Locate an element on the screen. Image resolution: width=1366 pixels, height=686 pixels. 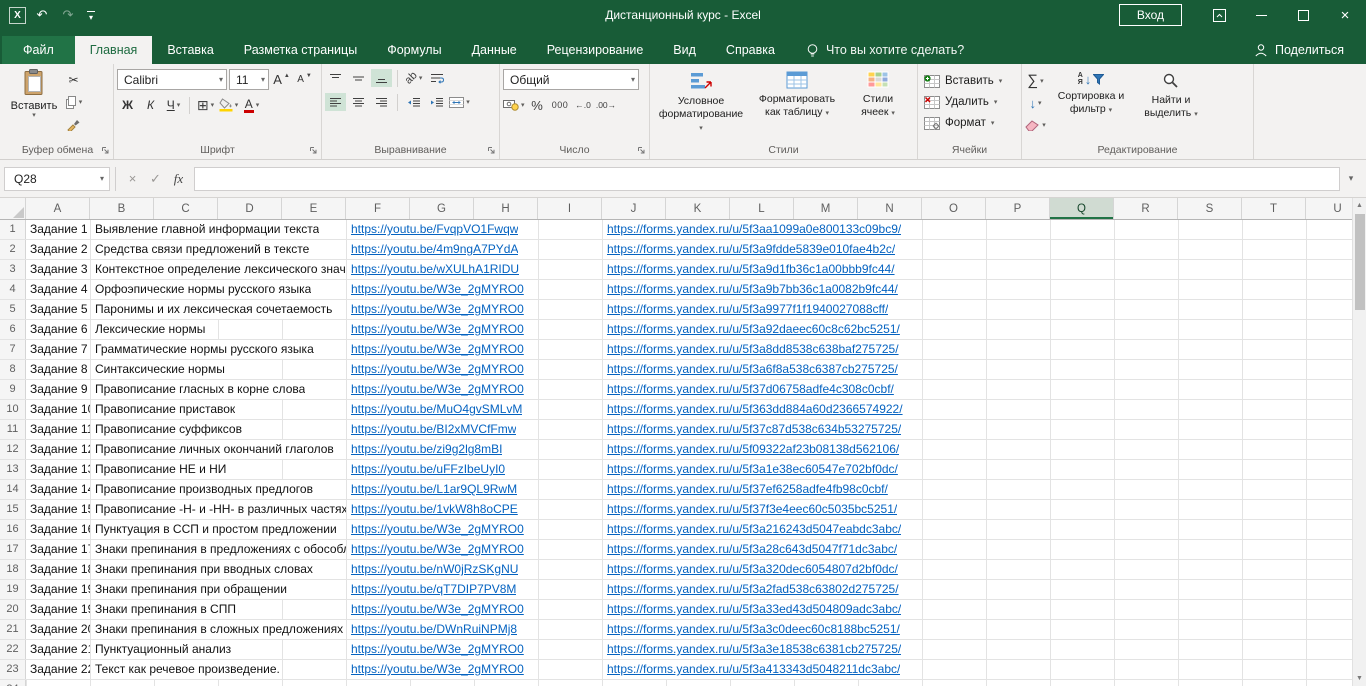
formula-input is located at coordinates (767, 178).